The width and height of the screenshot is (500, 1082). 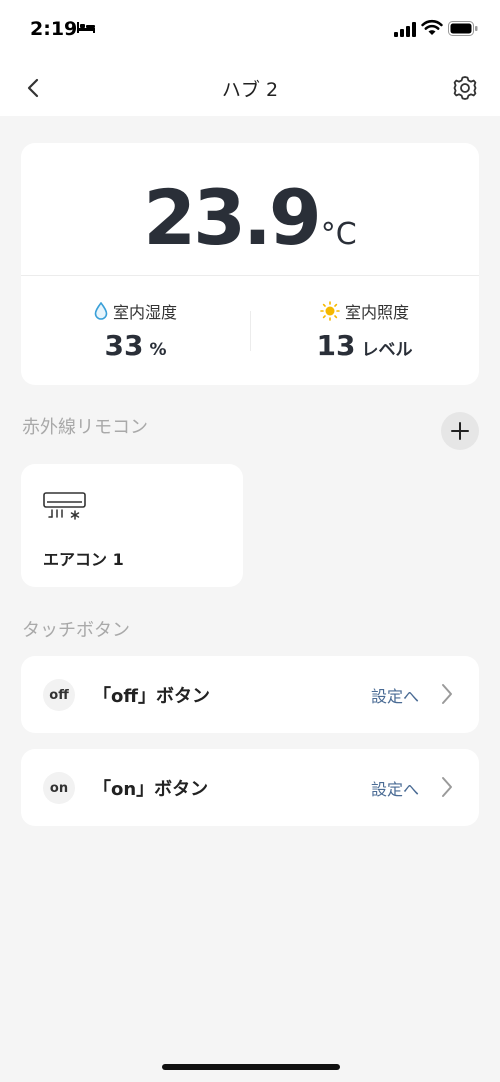 I want to click on remote-card-air-conditioner: エアコン 1, so click(x=132, y=525).